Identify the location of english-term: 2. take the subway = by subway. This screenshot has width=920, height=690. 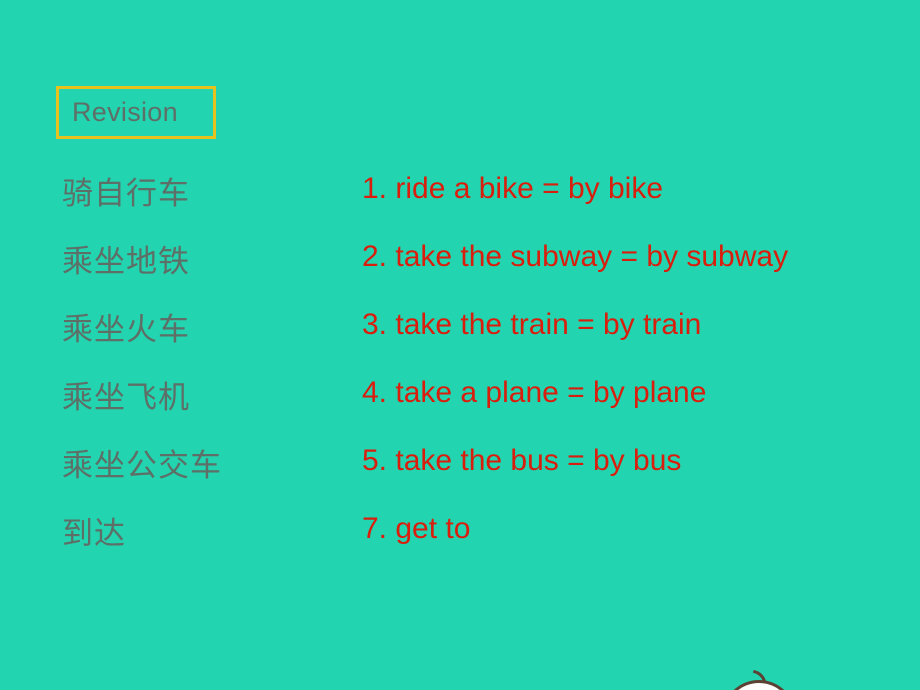
(575, 256).